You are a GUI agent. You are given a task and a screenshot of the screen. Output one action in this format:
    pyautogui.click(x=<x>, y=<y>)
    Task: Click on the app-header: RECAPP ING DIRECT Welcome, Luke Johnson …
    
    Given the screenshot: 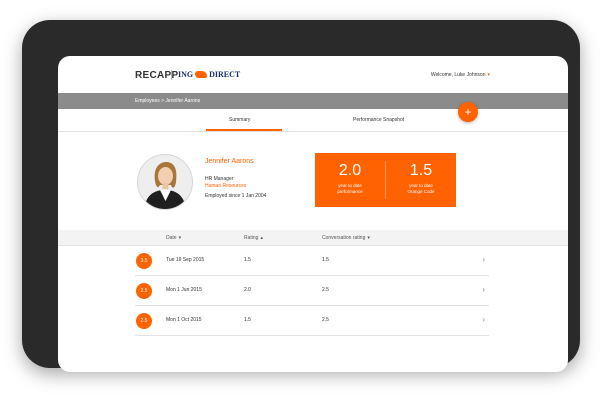 What is the action you would take?
    pyautogui.click(x=313, y=74)
    